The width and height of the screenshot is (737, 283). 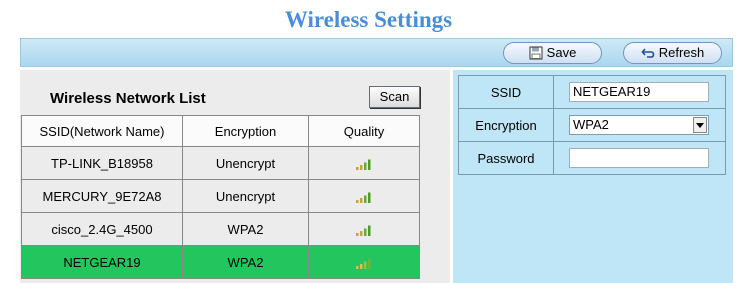 What do you see at coordinates (639, 158) in the screenshot?
I see `password-field` at bounding box center [639, 158].